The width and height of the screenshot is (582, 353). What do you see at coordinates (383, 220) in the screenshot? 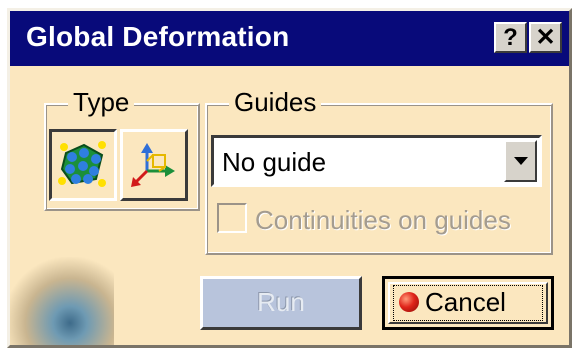
I see `continuities-label: Continuities on guides` at bounding box center [383, 220].